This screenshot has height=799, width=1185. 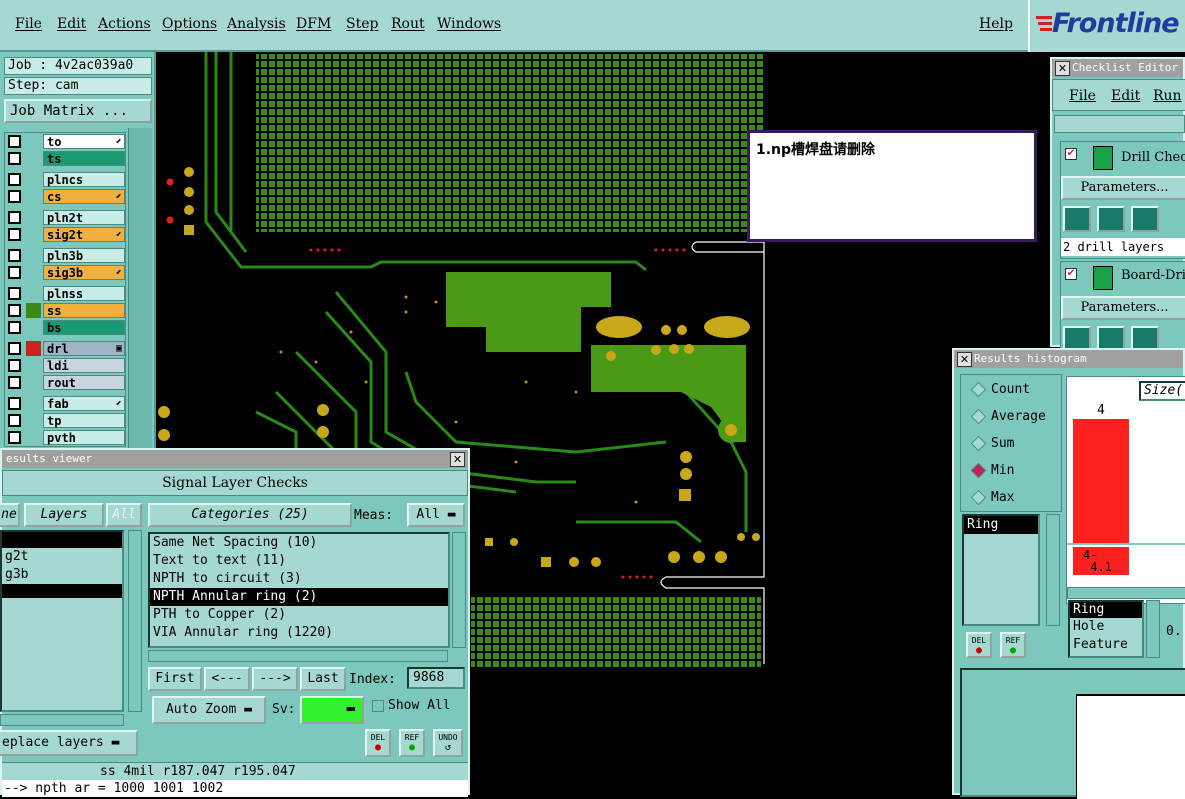 I want to click on categories-hscroll, so click(x=298, y=656).